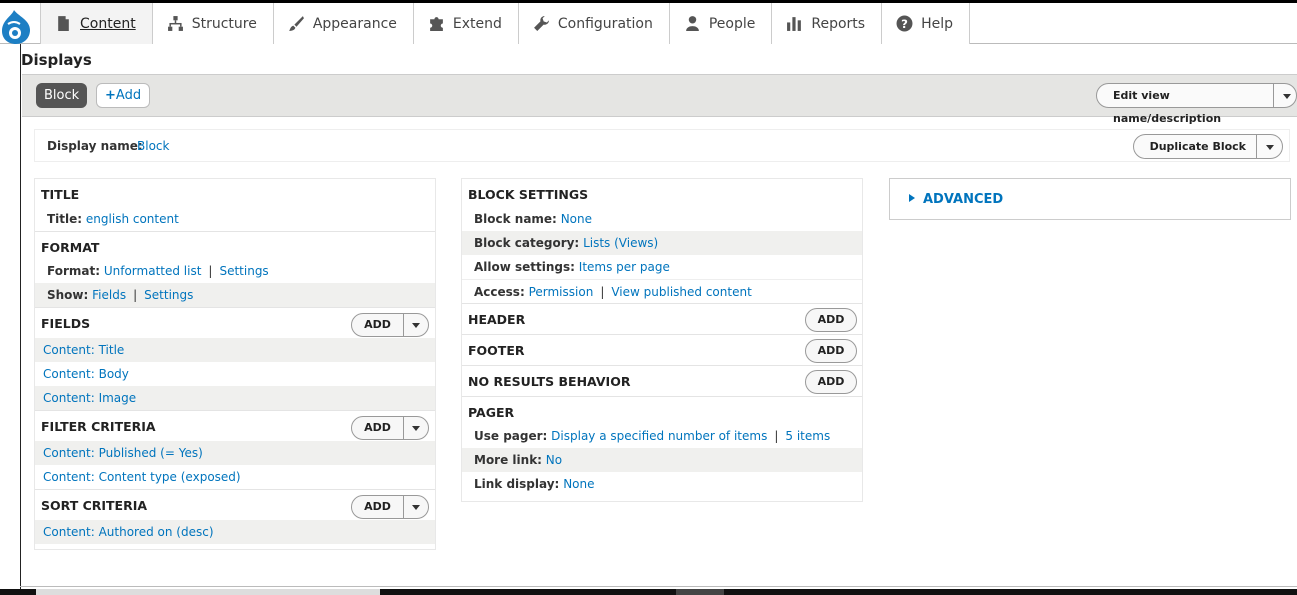  What do you see at coordinates (235, 219) in the screenshot?
I see `title-row: Title: english content` at bounding box center [235, 219].